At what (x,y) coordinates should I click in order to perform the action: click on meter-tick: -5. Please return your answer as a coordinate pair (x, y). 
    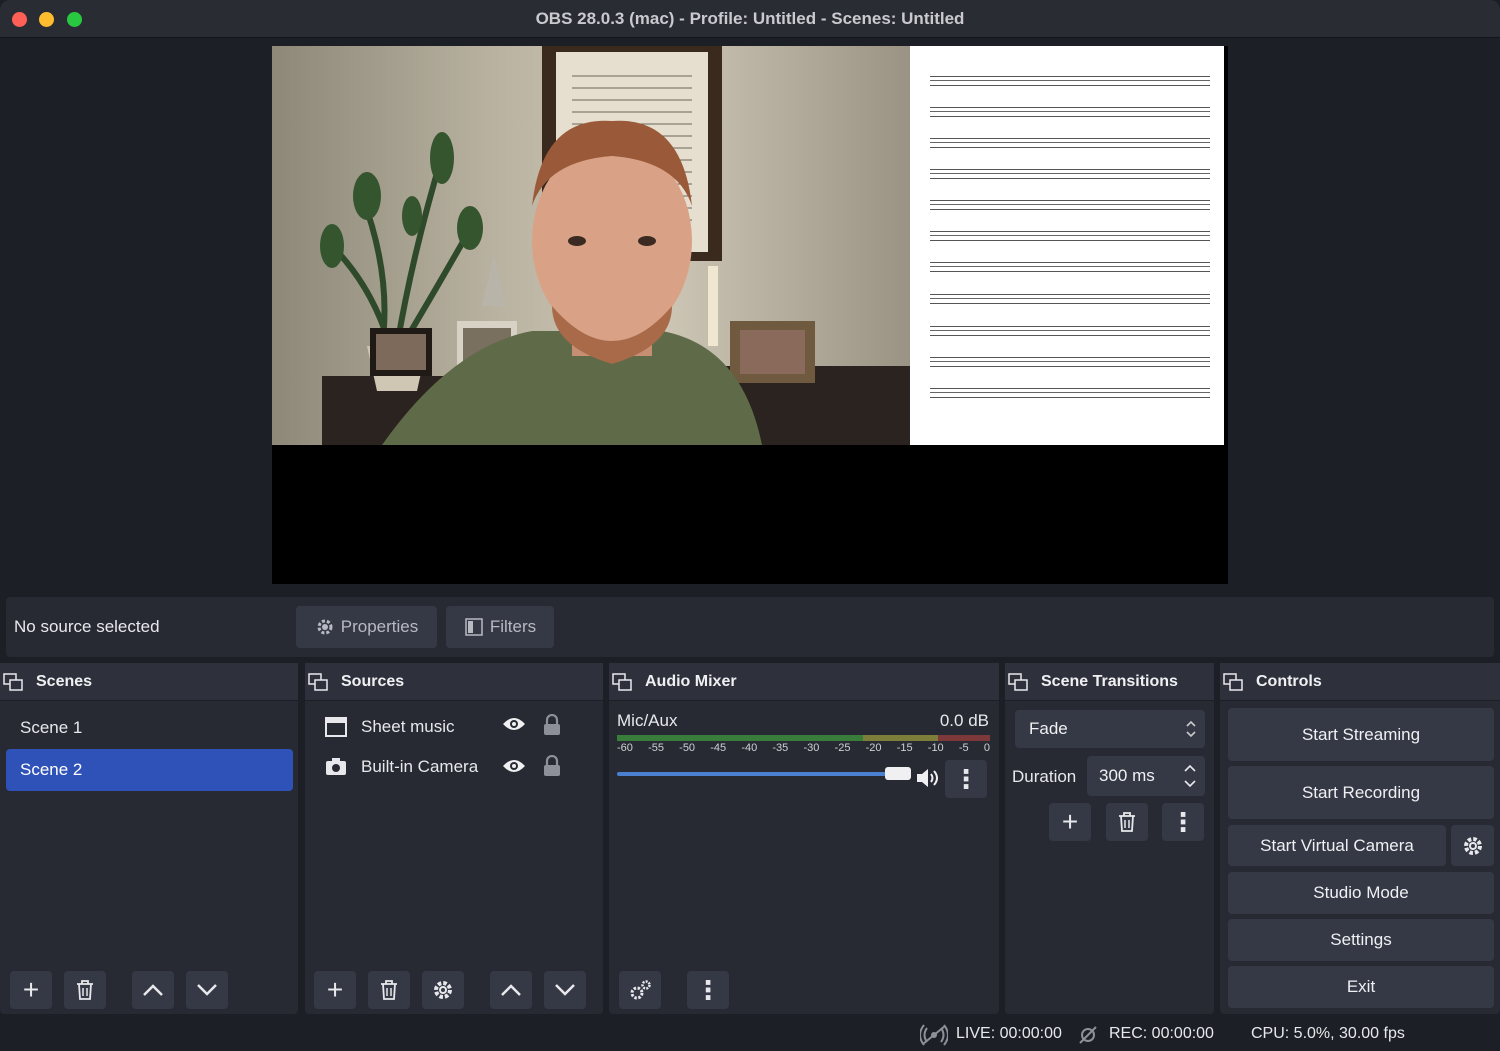
    Looking at the image, I should click on (963, 748).